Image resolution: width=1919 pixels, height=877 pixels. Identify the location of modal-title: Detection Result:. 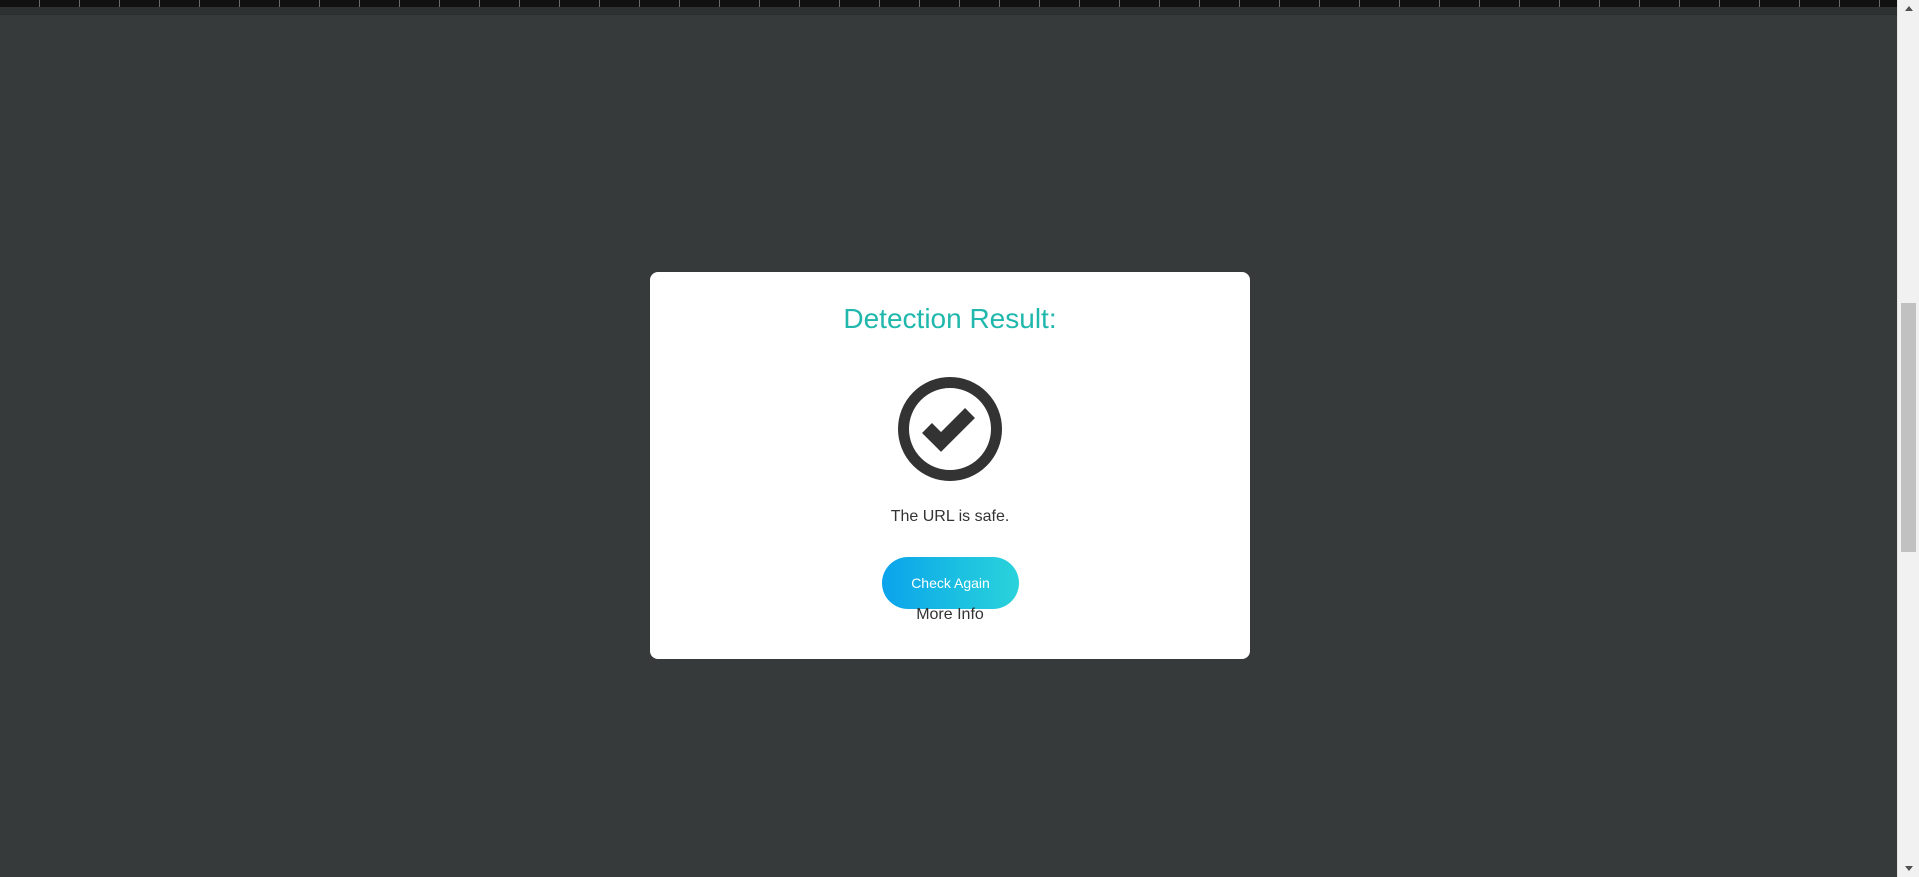
(950, 318).